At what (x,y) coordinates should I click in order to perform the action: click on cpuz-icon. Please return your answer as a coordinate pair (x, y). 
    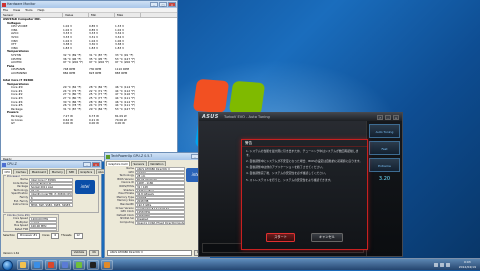
    Looking at the image, I should click on (65, 265).